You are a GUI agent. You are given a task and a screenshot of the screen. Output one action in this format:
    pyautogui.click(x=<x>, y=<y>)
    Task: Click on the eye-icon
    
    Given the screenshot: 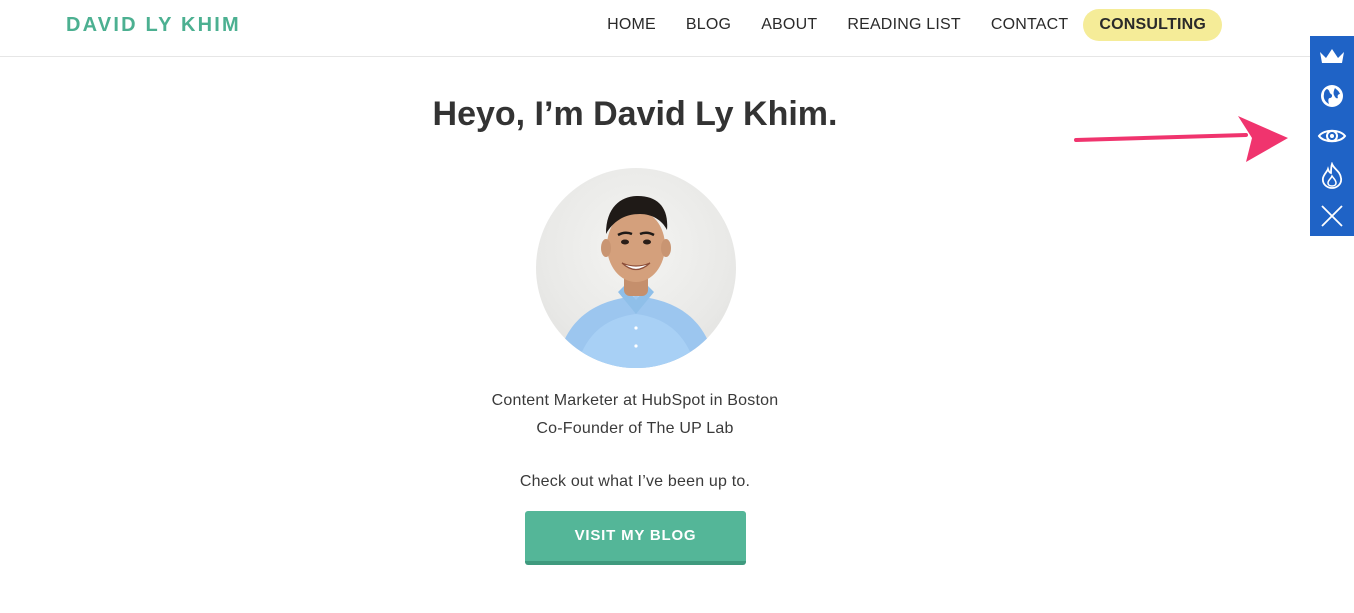 What is the action you would take?
    pyautogui.click(x=1332, y=136)
    